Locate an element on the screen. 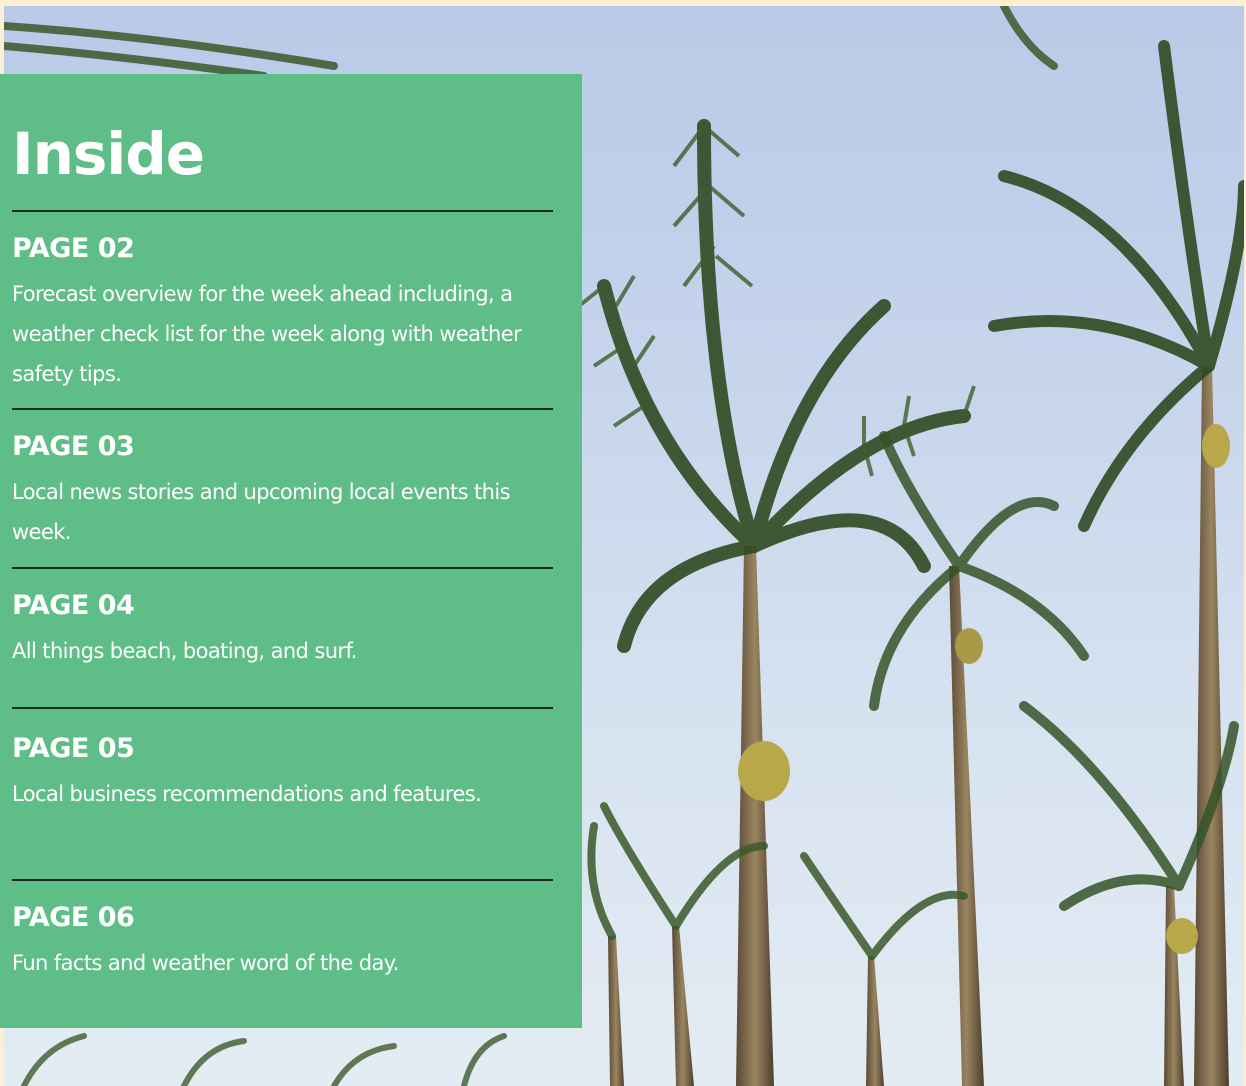 This screenshot has width=1246, height=1086. section-page-number: PAGE 06 is located at coordinates (73, 917).